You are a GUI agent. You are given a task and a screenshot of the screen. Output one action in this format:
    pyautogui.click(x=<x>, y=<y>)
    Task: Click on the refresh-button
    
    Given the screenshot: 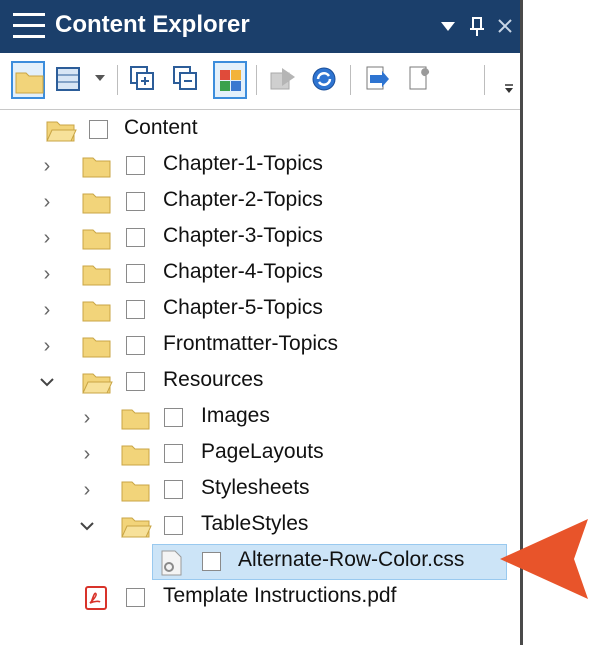 What is the action you would take?
    pyautogui.click(x=325, y=80)
    